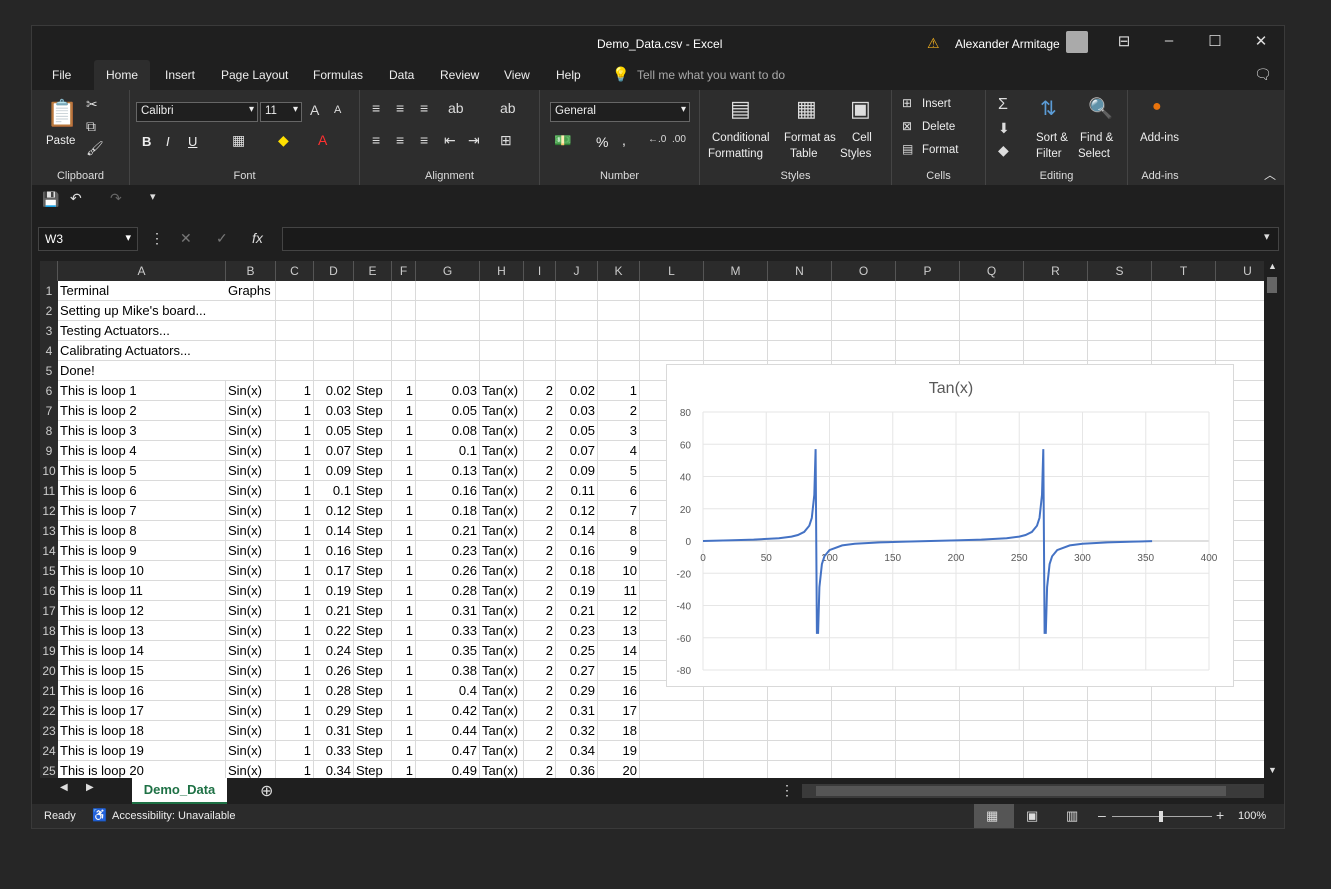 This screenshot has height=889, width=1331. I want to click on prev-sheet-icon: ◀, so click(64, 787).